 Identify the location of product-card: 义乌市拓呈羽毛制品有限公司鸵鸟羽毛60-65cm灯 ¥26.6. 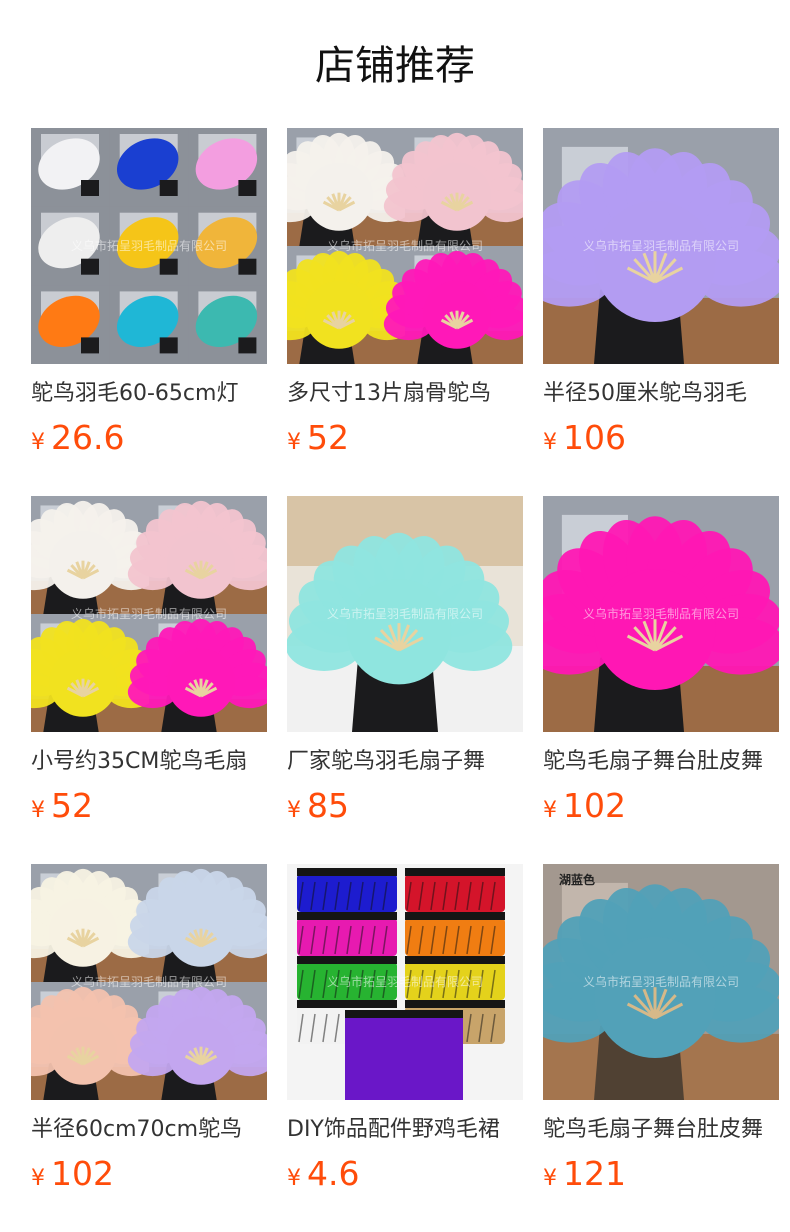
(149, 298).